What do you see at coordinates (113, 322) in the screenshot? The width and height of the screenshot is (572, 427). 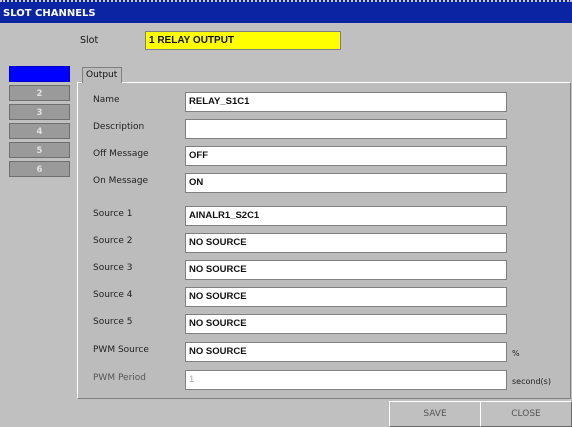 I see `source5-label: Source 5` at bounding box center [113, 322].